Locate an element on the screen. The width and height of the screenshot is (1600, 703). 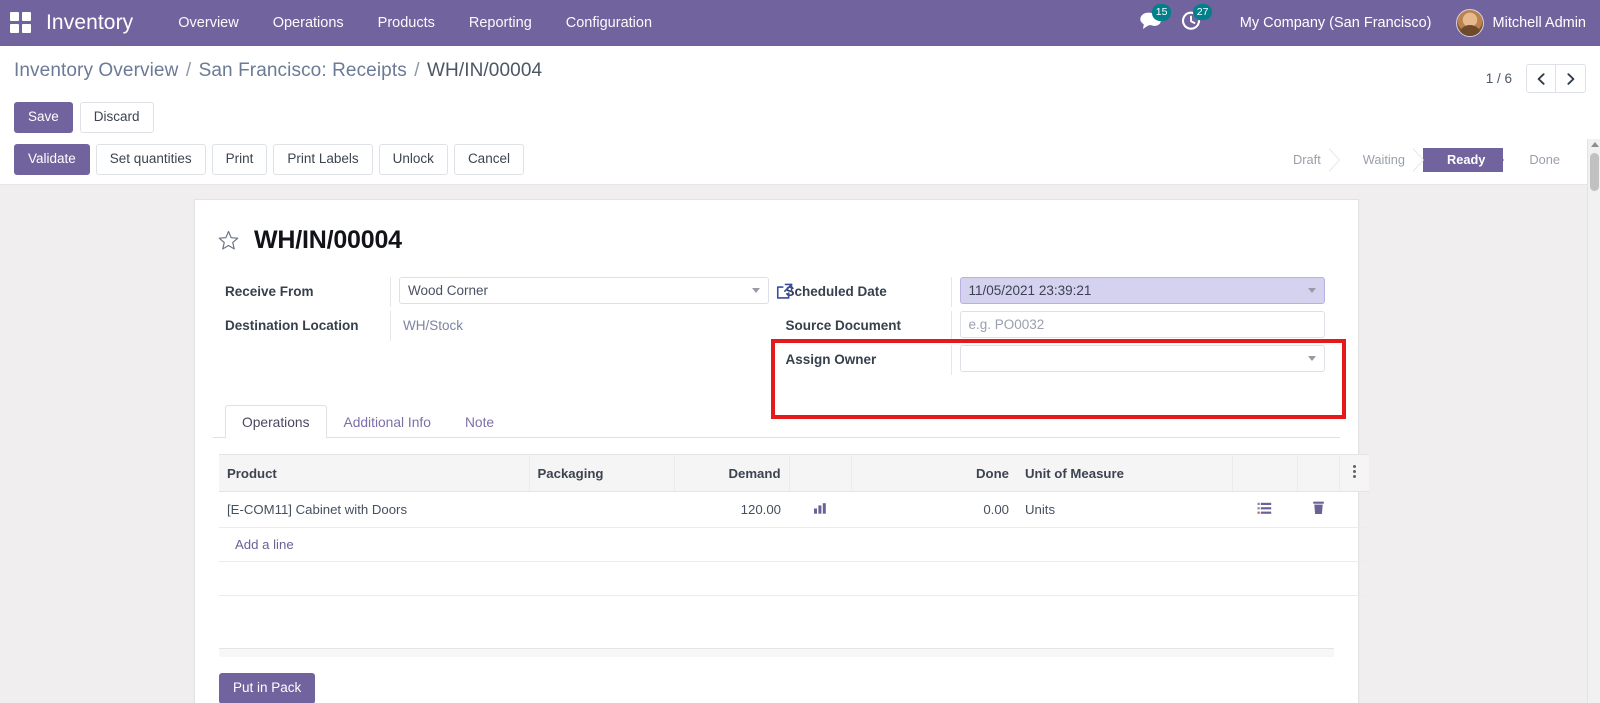
status-step-waiting: Waiting is located at coordinates (1382, 159).